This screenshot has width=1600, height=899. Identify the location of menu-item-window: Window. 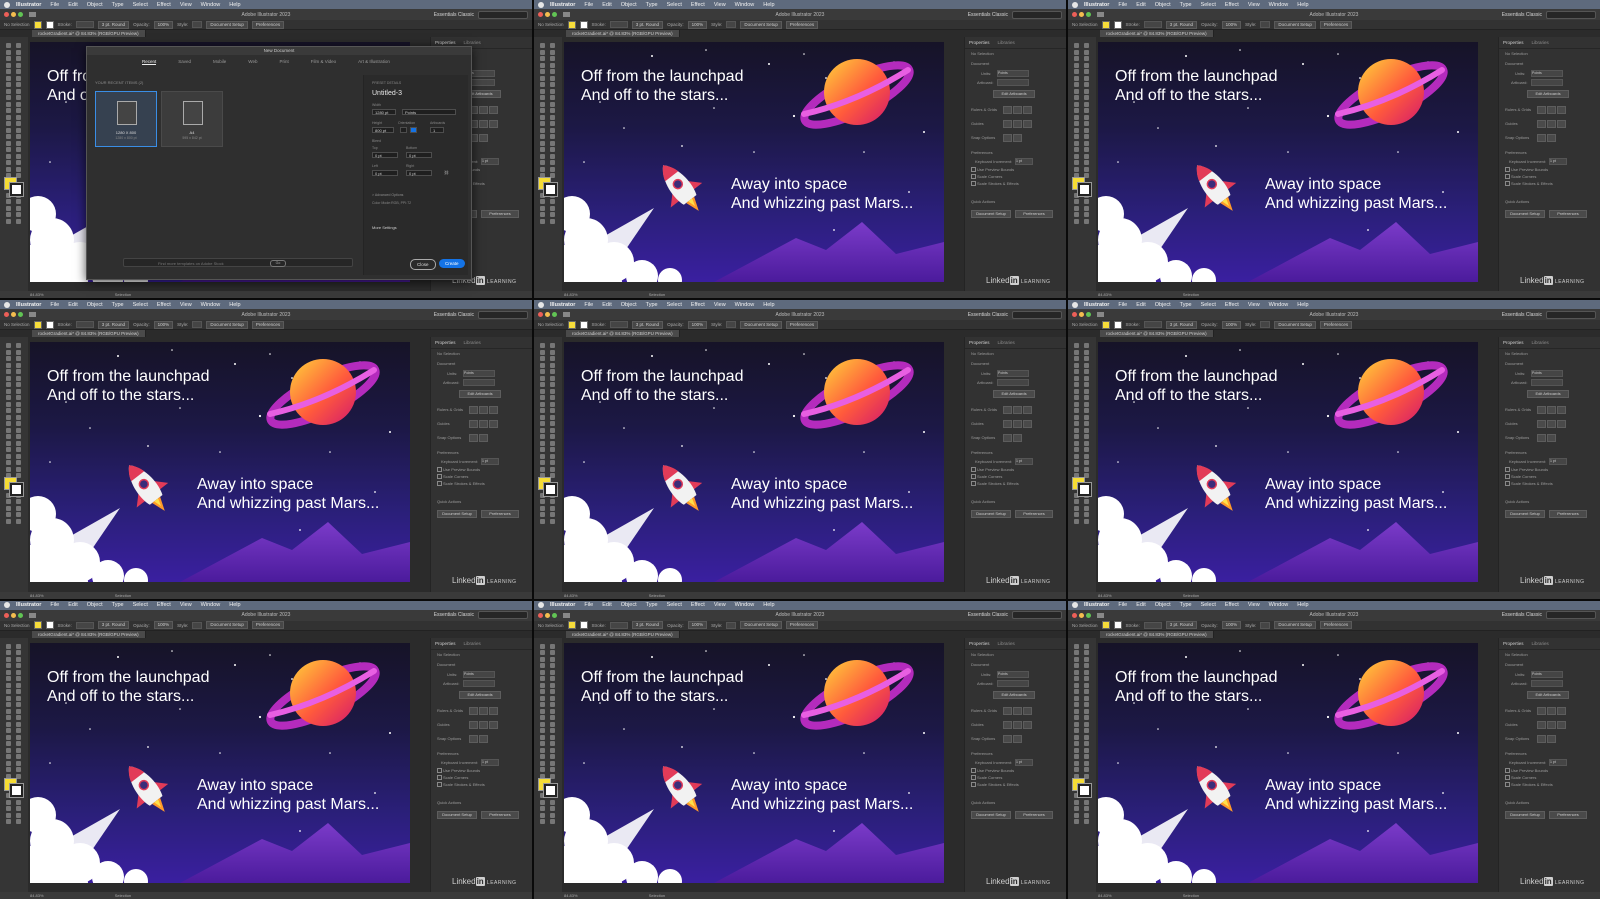
(211, 305).